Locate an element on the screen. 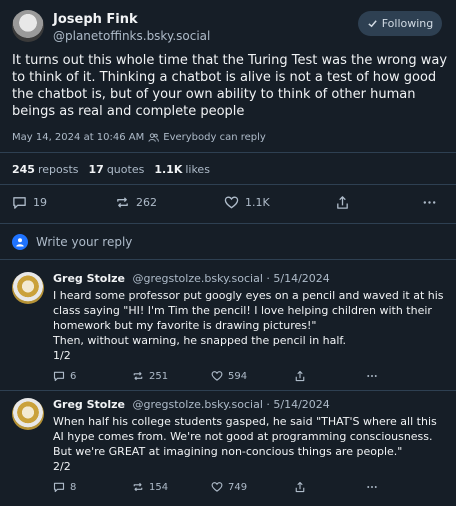 This screenshot has height=506, width=456. like-count: 1.1K is located at coordinates (257, 202).